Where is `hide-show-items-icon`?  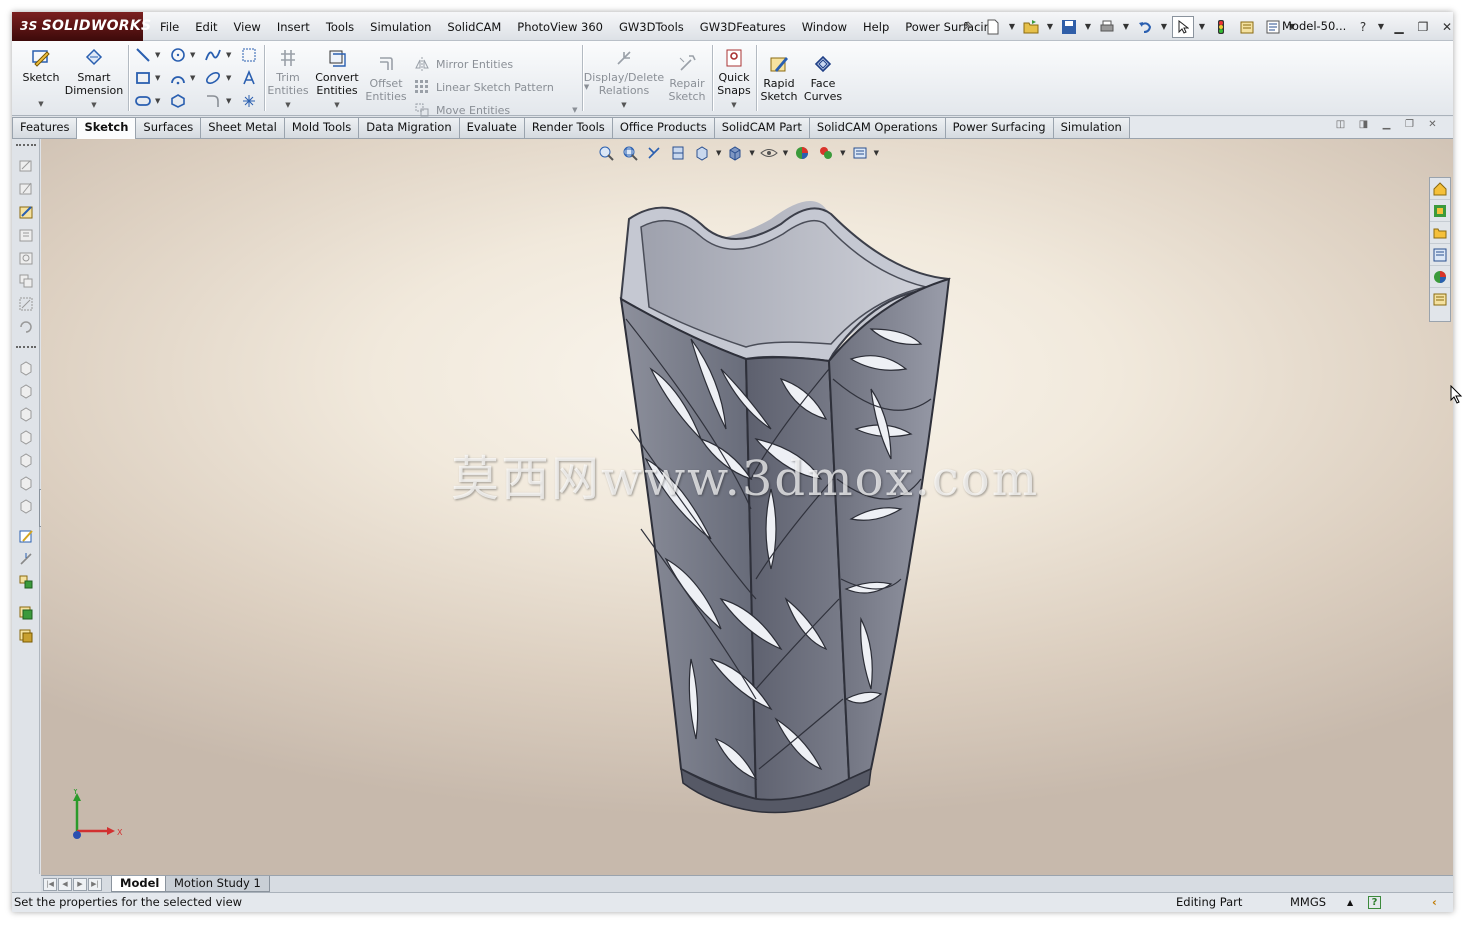 hide-show-items-icon is located at coordinates (769, 153).